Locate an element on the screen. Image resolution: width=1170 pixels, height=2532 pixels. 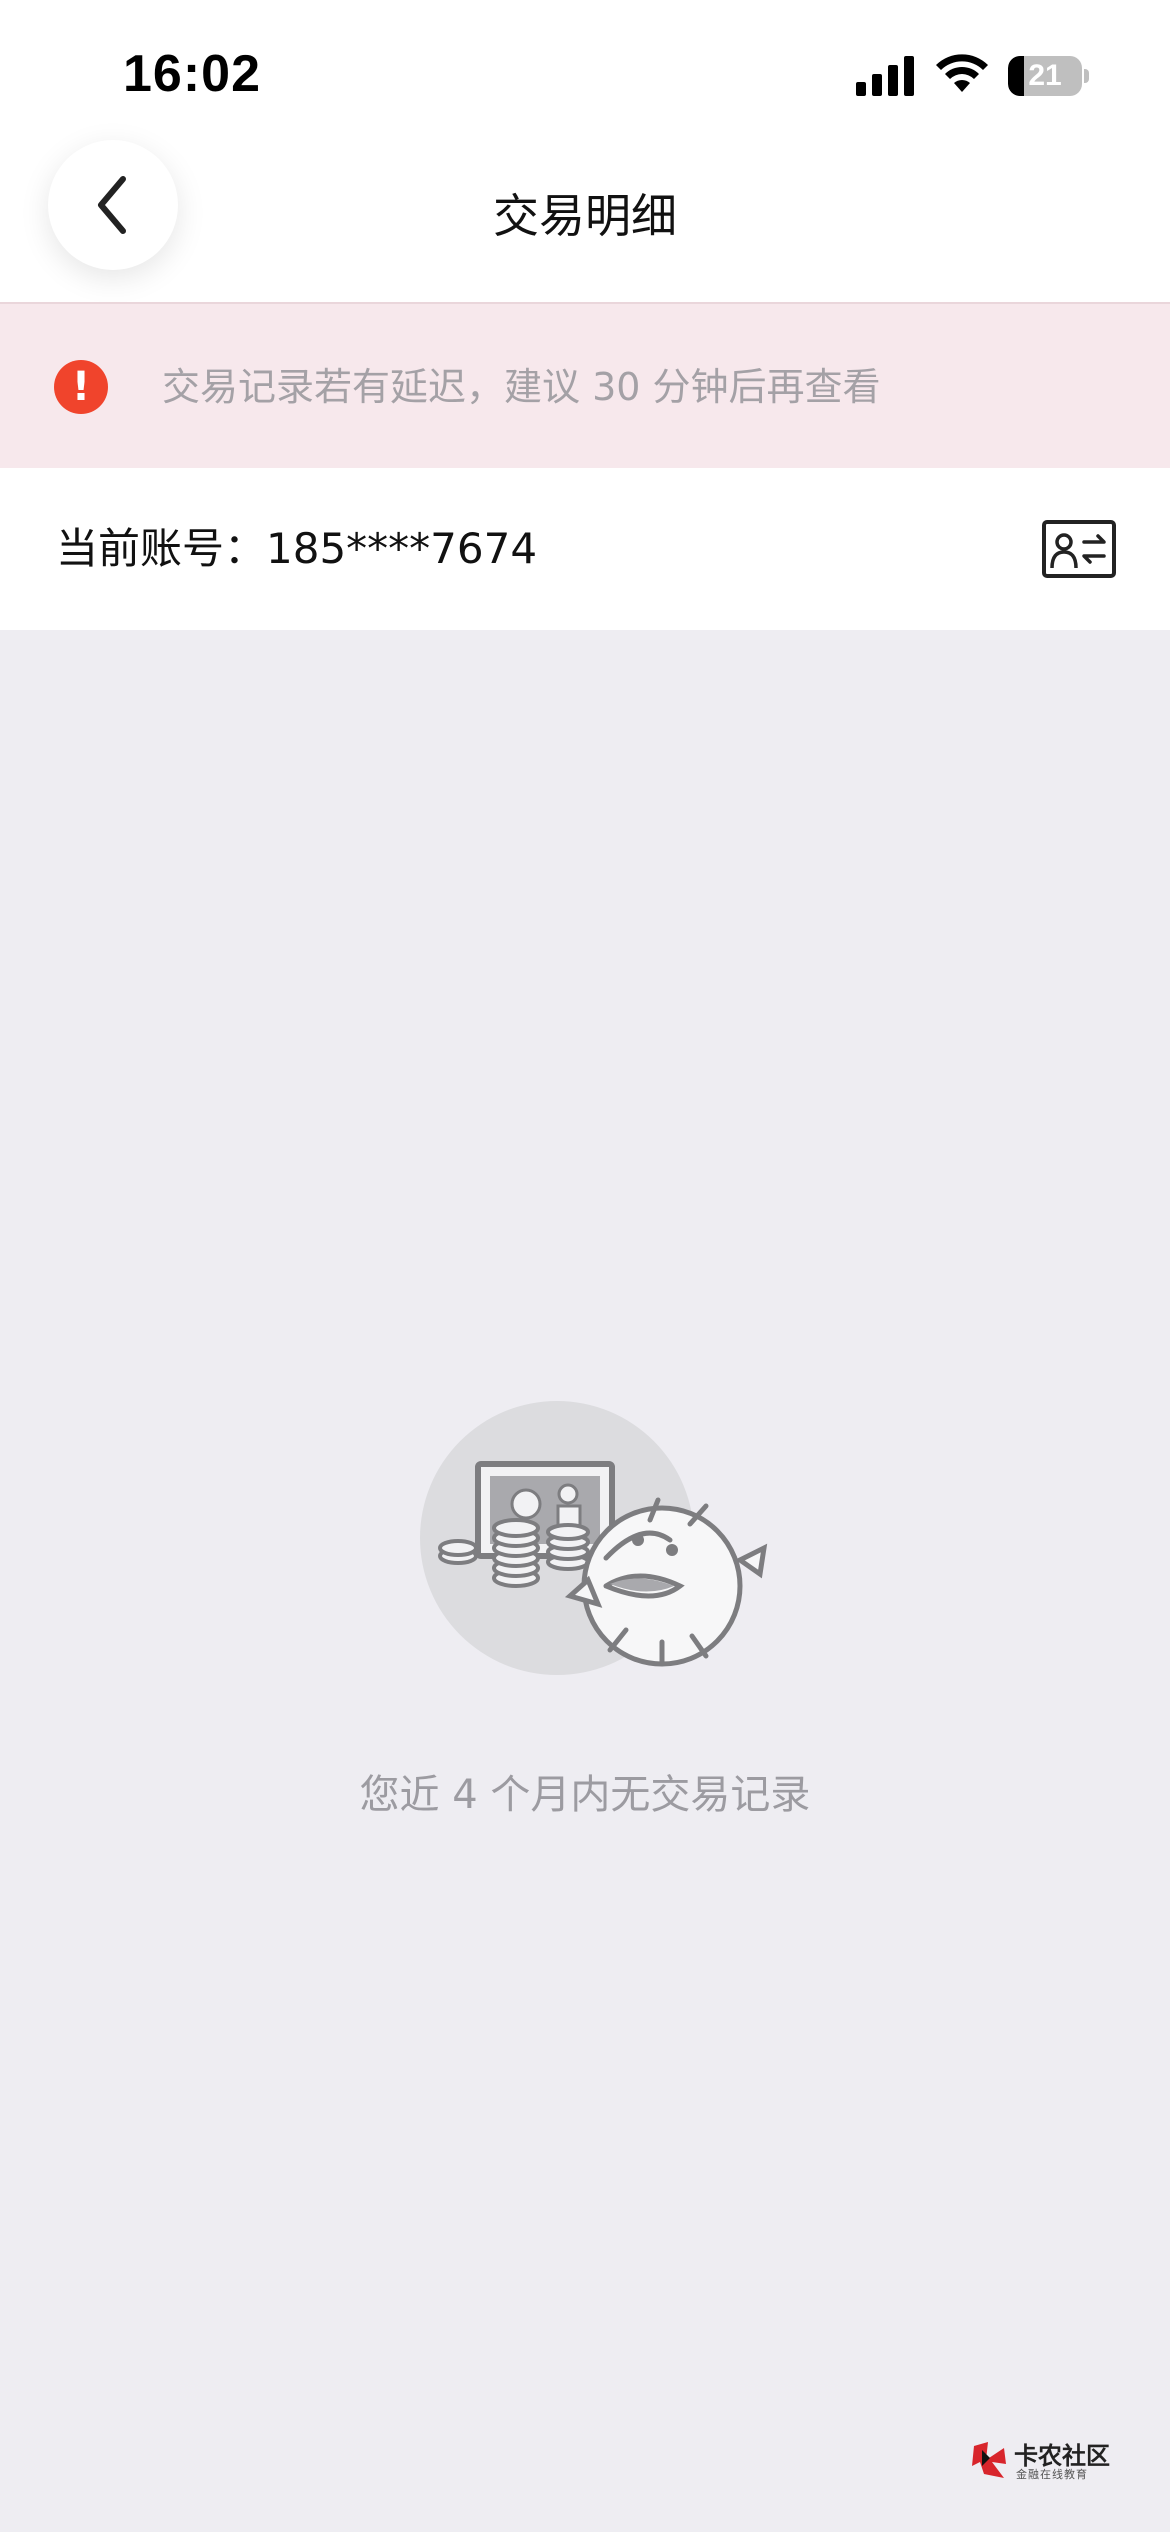
watermark-logo is located at coordinates (989, 2460).